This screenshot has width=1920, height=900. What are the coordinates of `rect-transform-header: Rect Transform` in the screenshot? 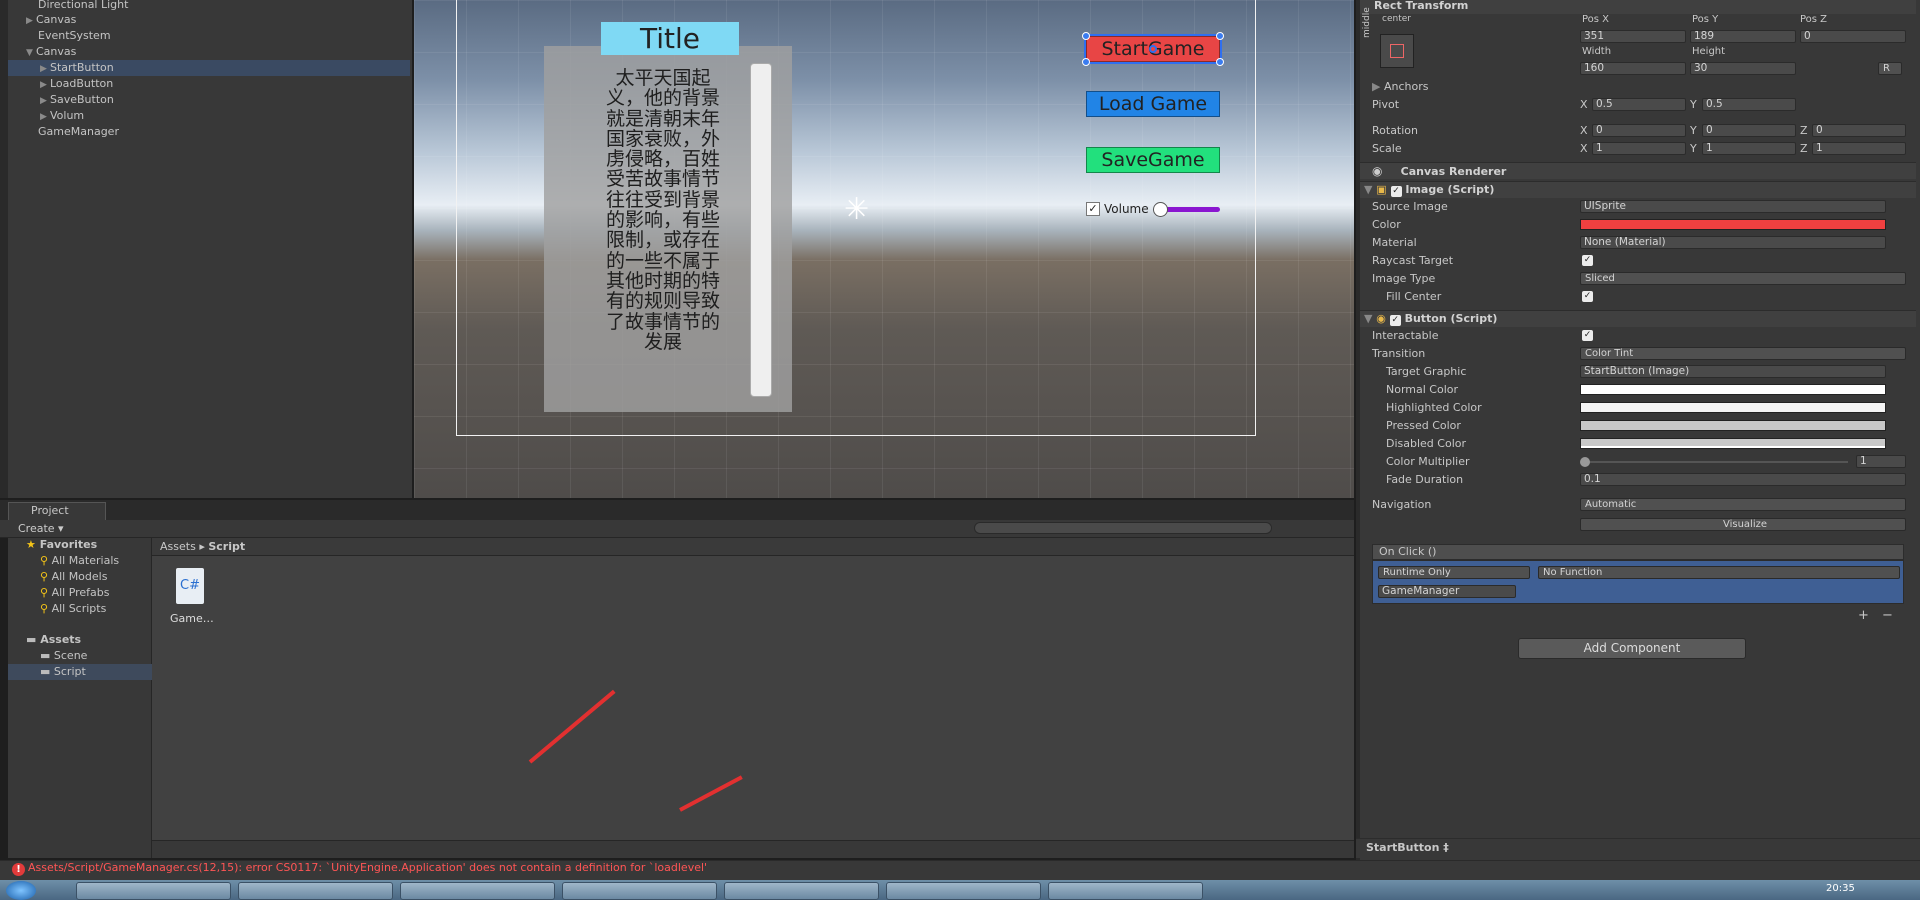 It's located at (1638, 7).